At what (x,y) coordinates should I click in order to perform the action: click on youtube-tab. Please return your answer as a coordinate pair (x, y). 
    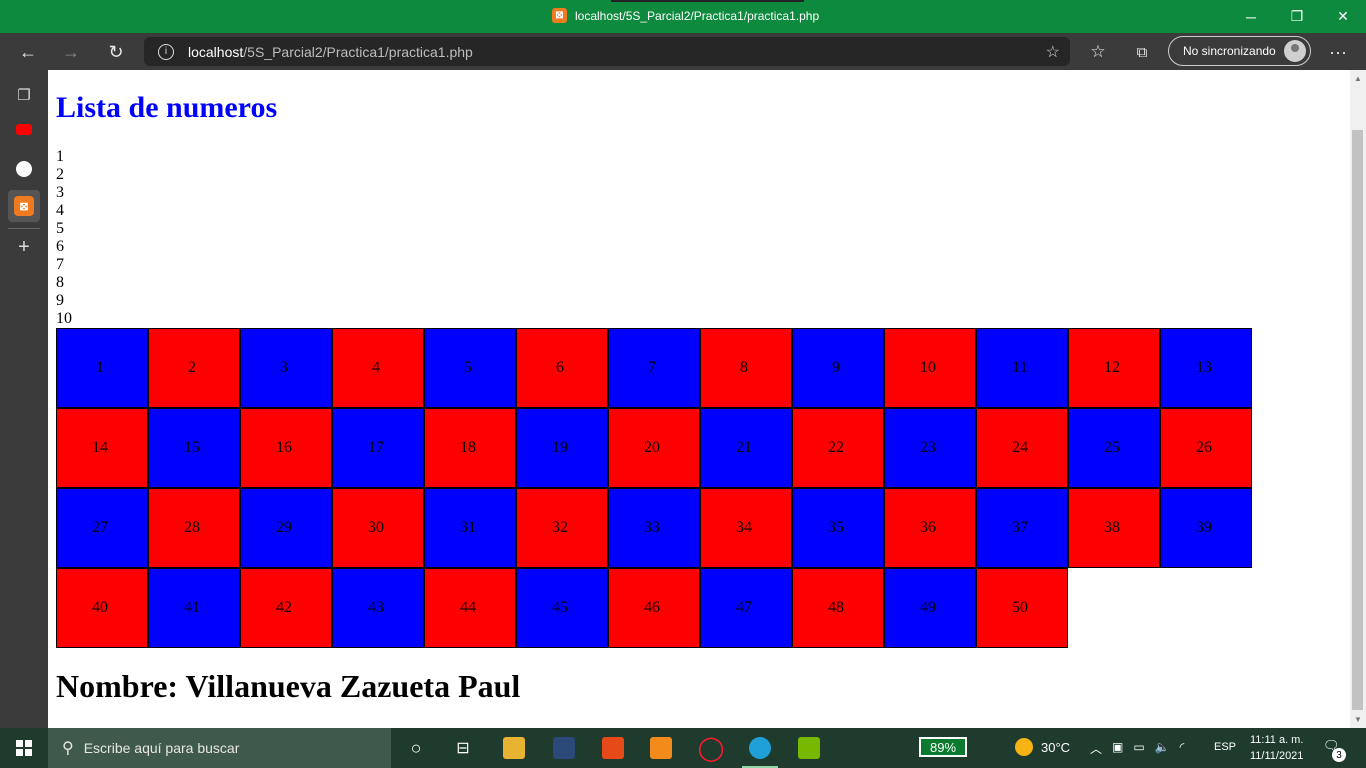
    Looking at the image, I should click on (24, 129).